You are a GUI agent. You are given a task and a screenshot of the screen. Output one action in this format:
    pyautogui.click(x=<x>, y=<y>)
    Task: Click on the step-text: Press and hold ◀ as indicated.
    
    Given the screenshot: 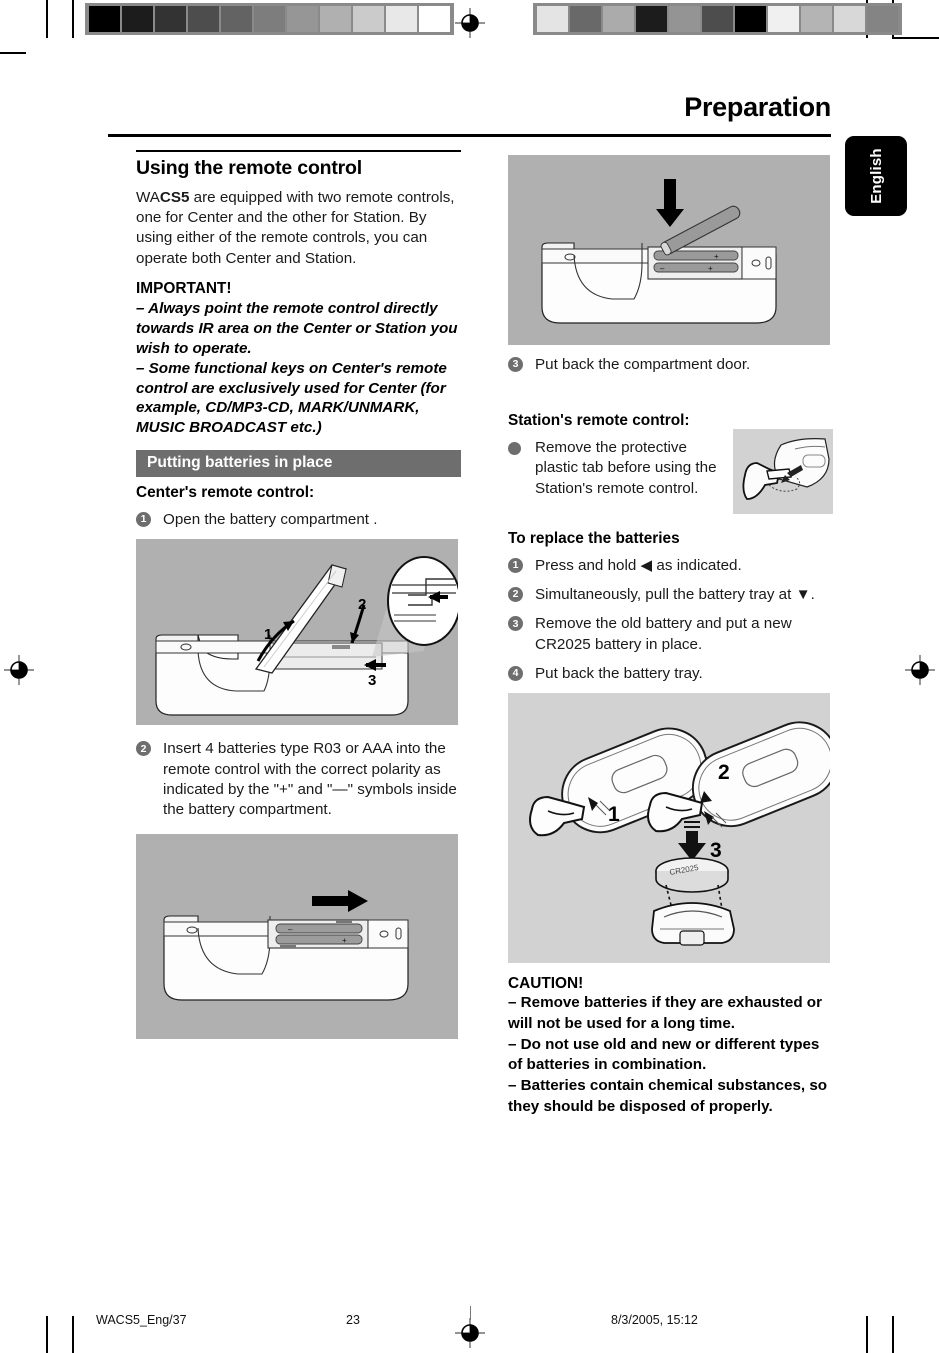 What is the action you would take?
    pyautogui.click(x=638, y=565)
    